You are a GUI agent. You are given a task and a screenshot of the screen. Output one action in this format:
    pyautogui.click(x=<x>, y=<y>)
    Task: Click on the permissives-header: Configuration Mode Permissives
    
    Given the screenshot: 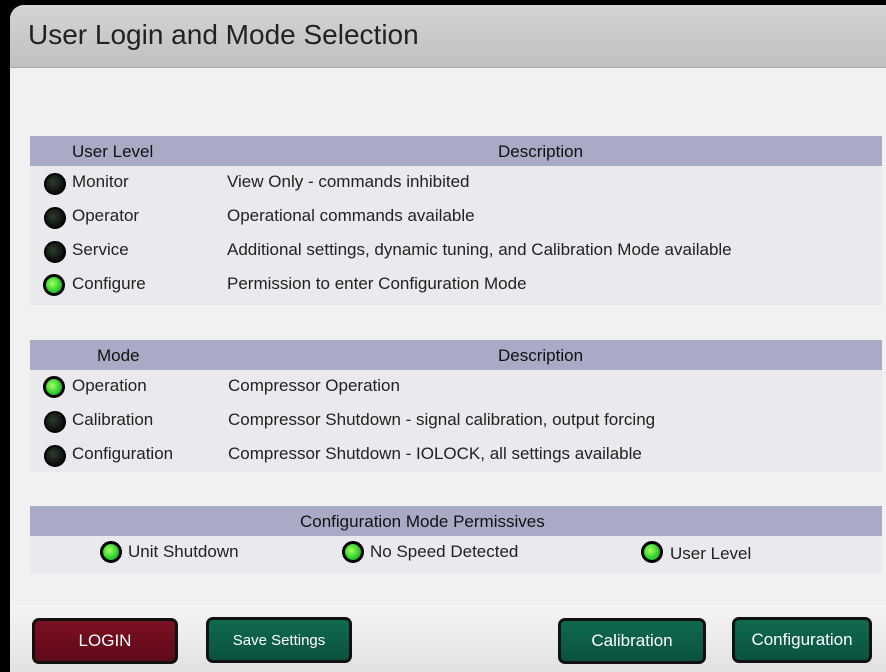 What is the action you would take?
    pyautogui.click(x=456, y=521)
    